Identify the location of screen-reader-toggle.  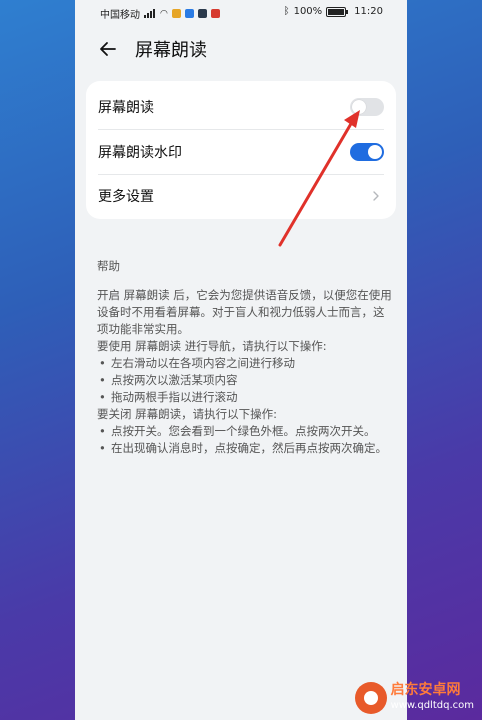
(367, 107).